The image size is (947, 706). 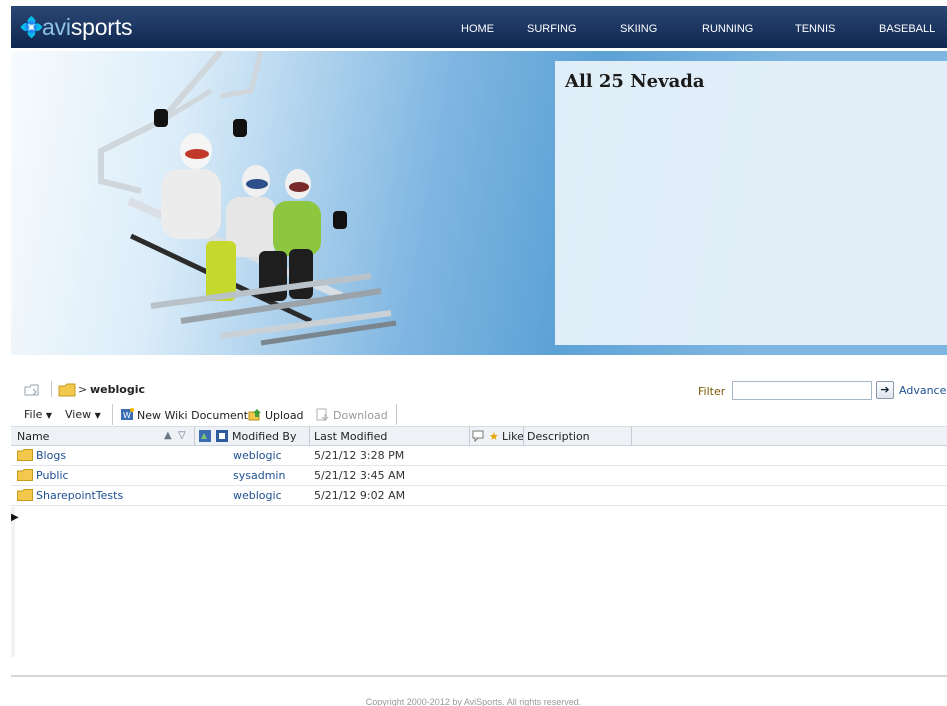 What do you see at coordinates (350, 436) in the screenshot?
I see `column-last-modified: Last Modified` at bounding box center [350, 436].